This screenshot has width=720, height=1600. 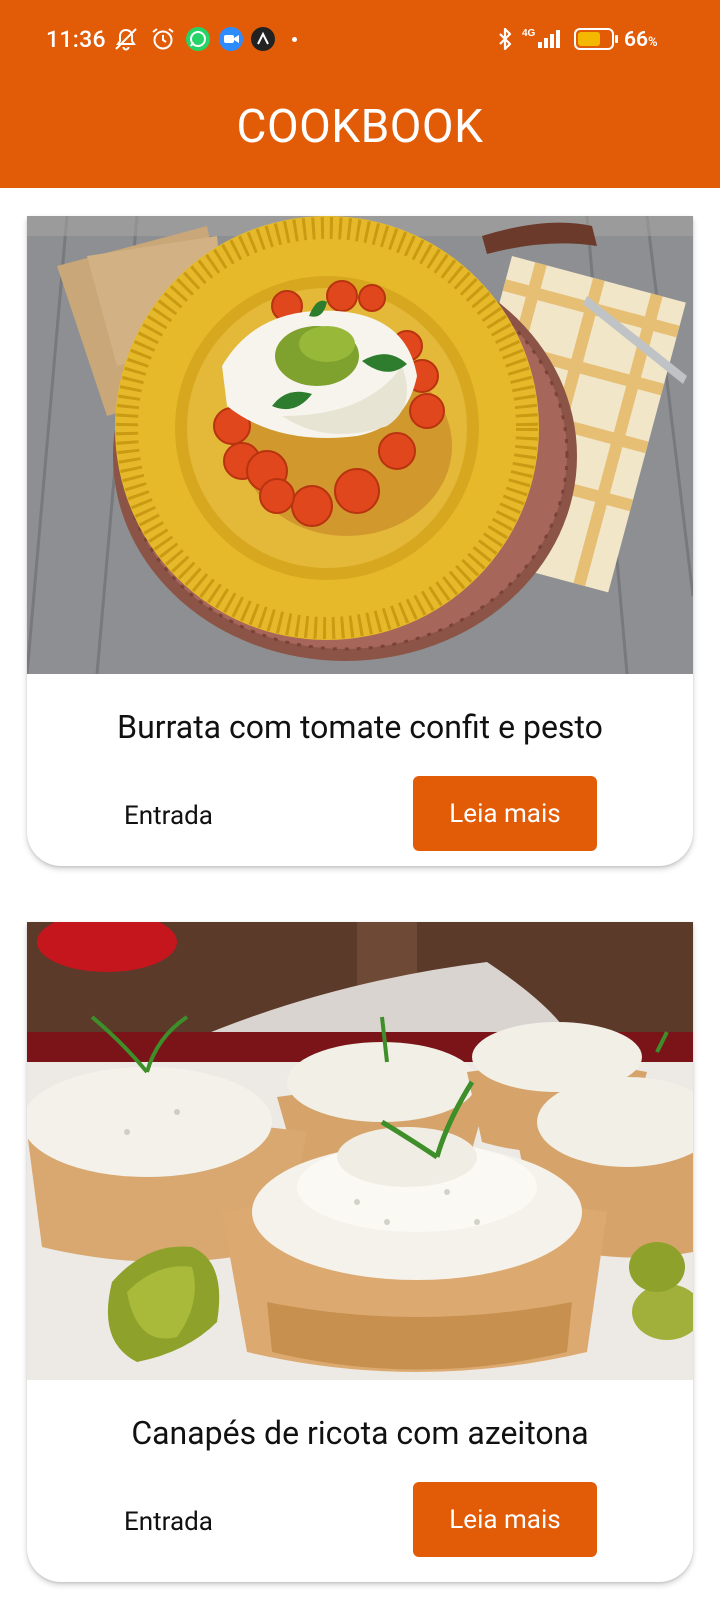 I want to click on battery-percentage: 66%, so click(x=641, y=40).